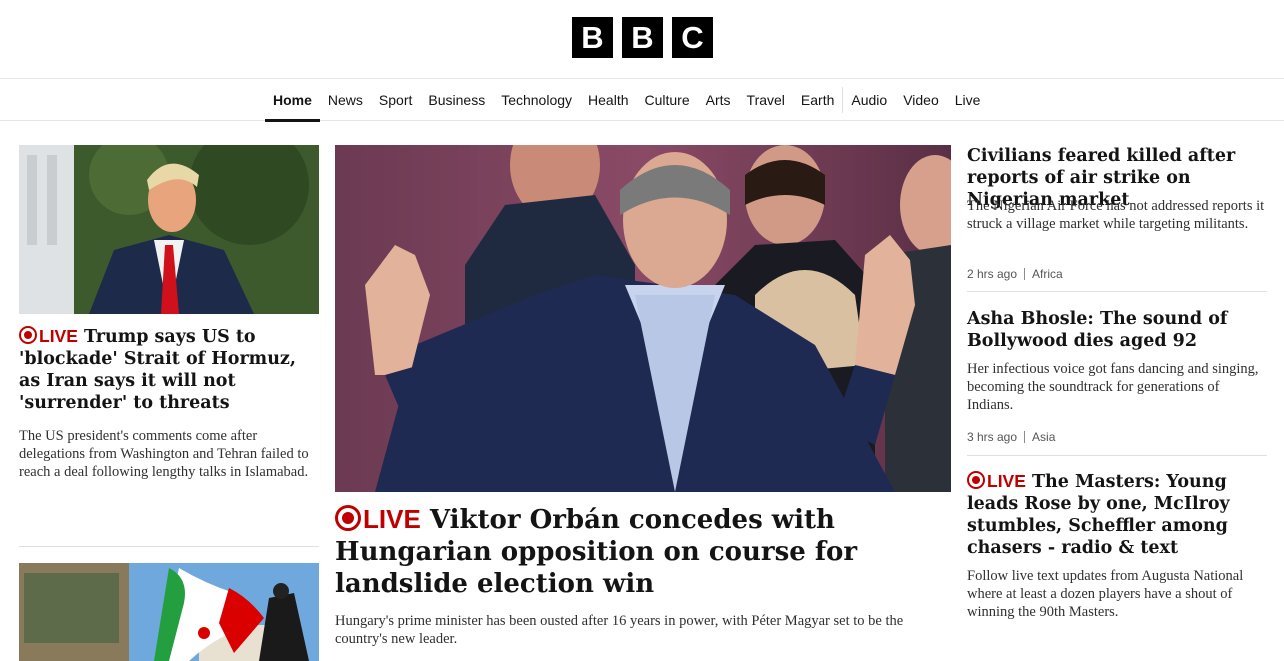 This screenshot has height=661, width=1284. Describe the element at coordinates (169, 229) in the screenshot. I see `story-image-trump` at that location.